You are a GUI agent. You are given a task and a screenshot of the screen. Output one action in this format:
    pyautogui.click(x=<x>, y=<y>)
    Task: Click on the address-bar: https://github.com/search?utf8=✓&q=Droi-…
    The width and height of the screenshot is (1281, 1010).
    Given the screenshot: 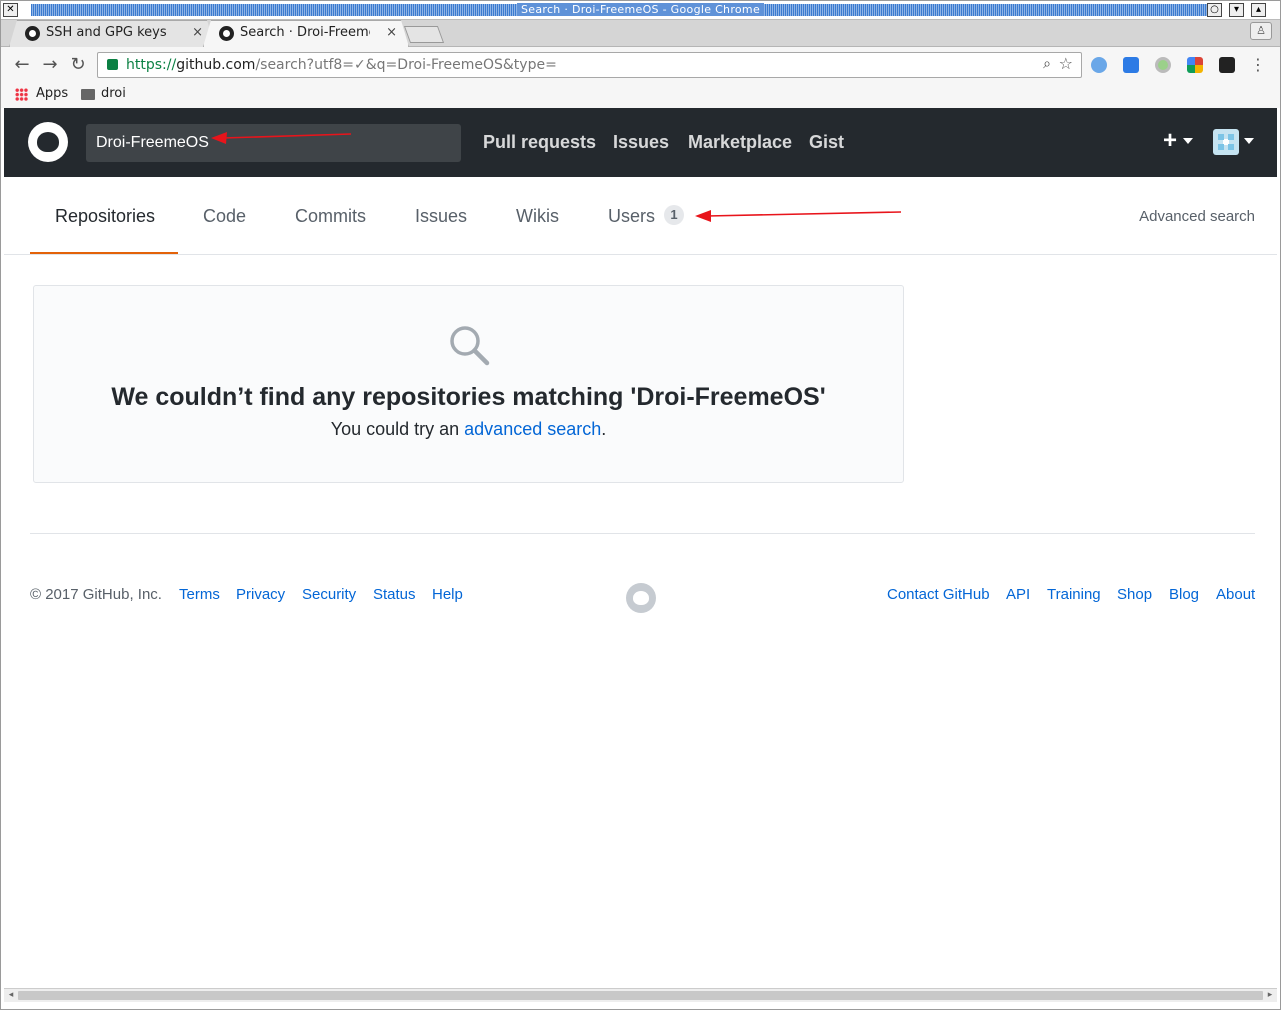 What is the action you would take?
    pyautogui.click(x=589, y=65)
    